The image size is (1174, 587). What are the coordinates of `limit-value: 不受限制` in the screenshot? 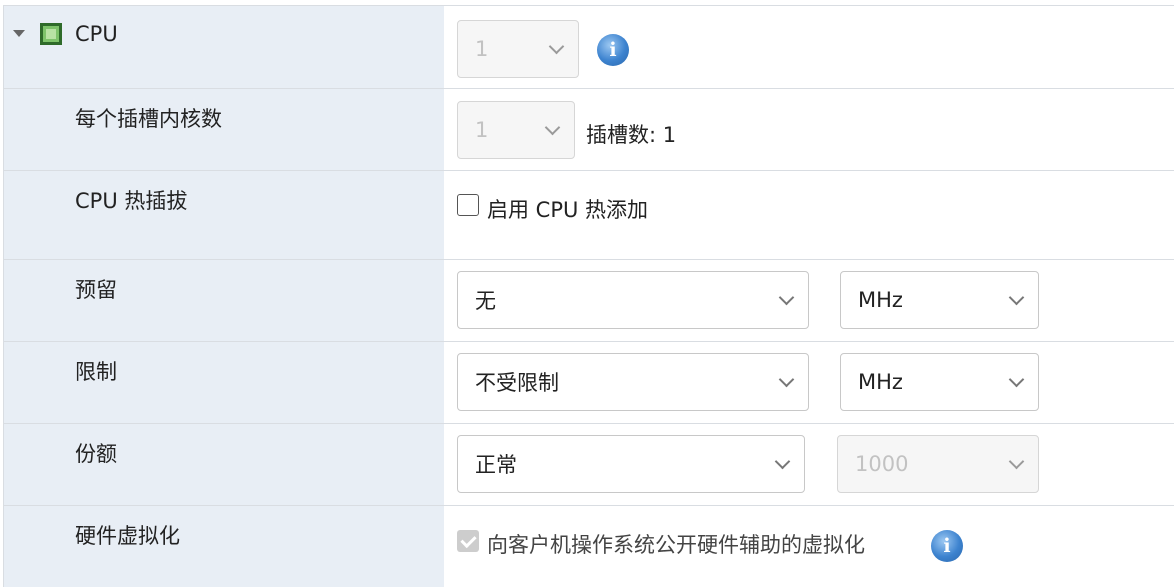 It's located at (517, 383).